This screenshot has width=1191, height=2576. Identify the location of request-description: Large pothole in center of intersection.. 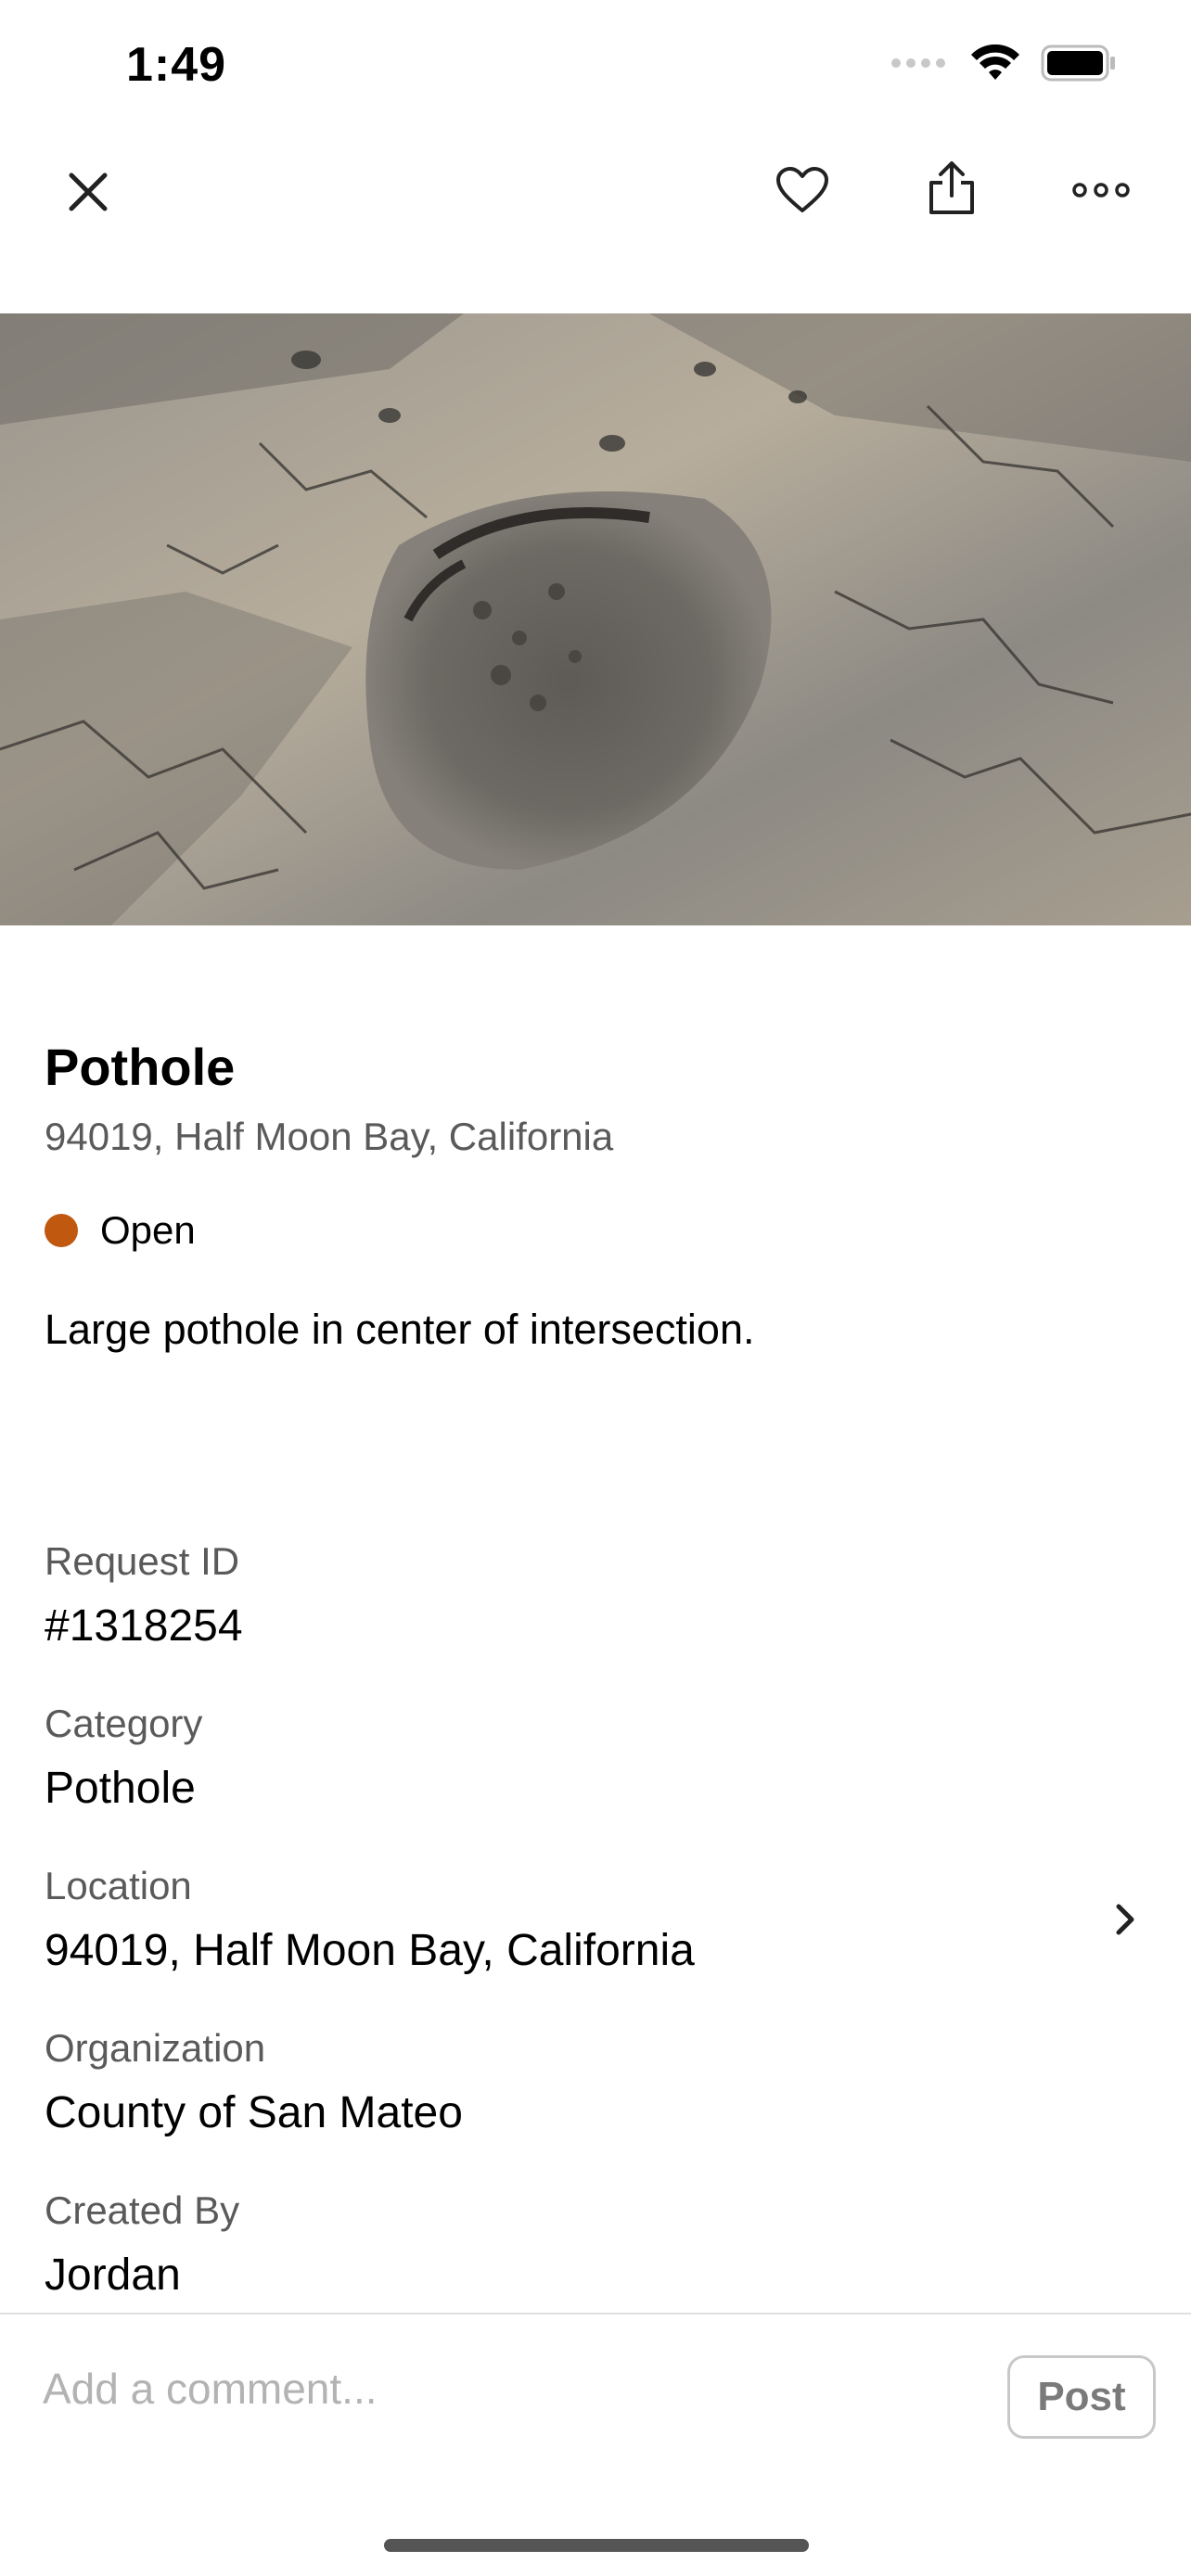
(400, 1330).